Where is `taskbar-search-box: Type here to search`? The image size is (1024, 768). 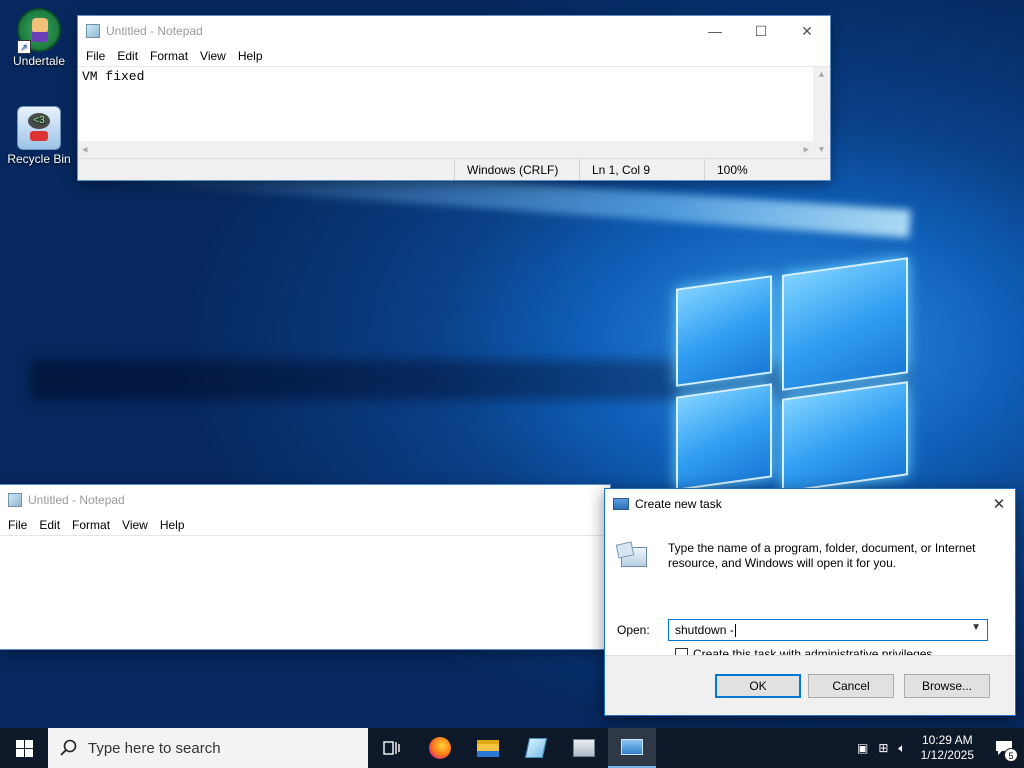
taskbar-search-box: Type here to search is located at coordinates (208, 748).